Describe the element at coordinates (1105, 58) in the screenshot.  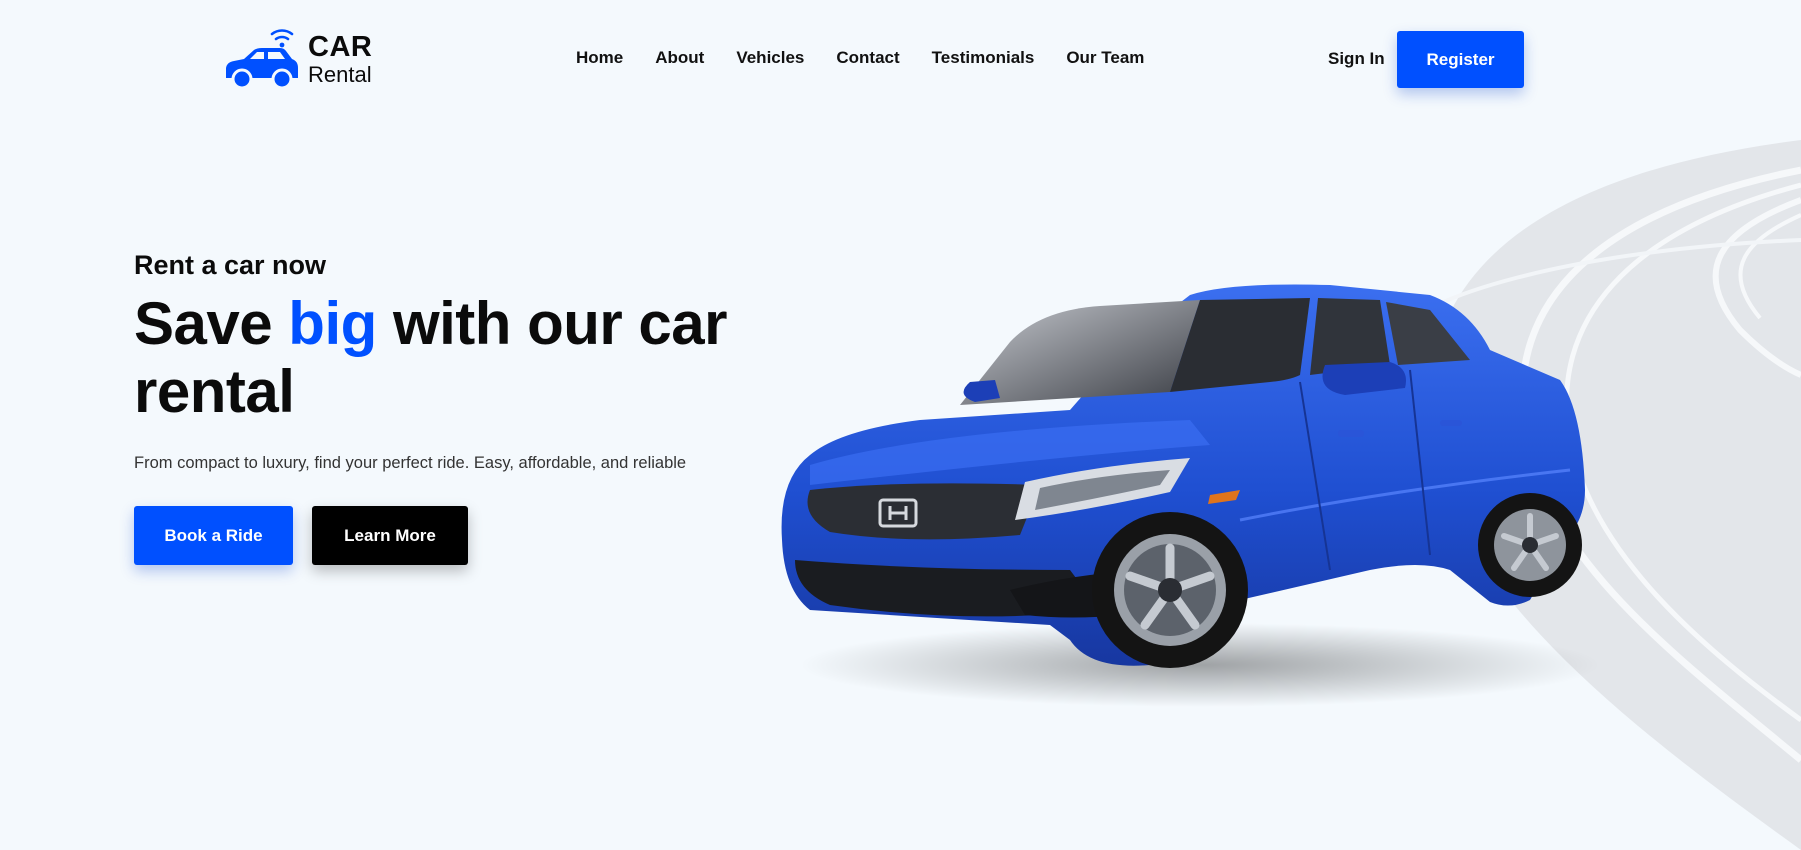
I see `nav-our-team: Our Team` at that location.